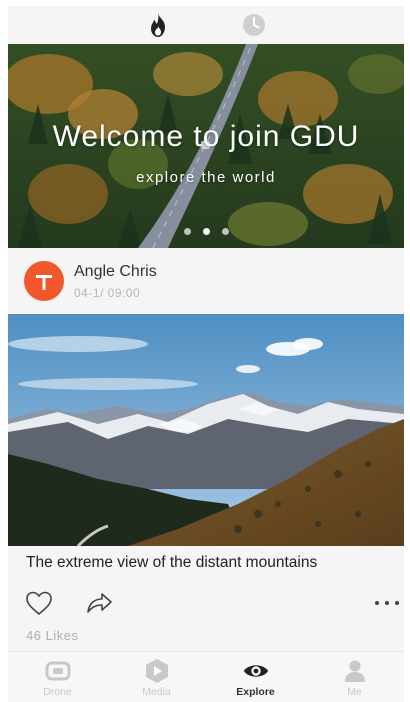 The height and width of the screenshot is (702, 410). I want to click on more-dots-icon, so click(387, 603).